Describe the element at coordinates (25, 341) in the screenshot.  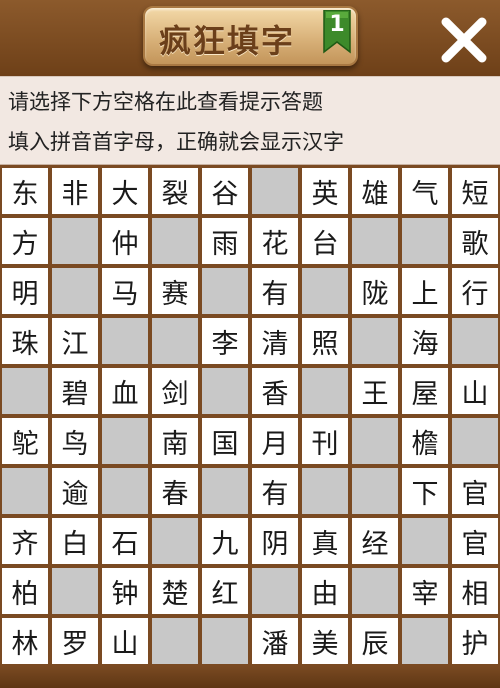
I see `grid-cell: 珠` at that location.